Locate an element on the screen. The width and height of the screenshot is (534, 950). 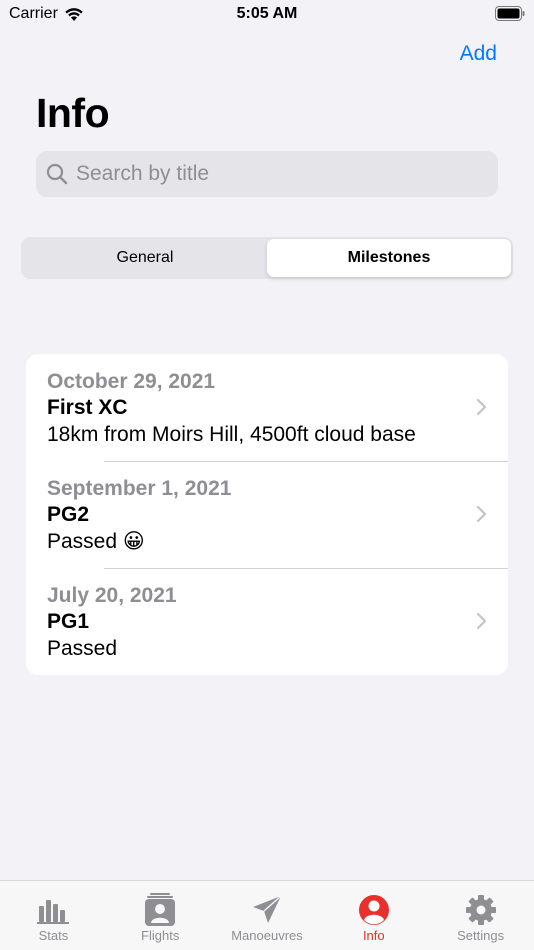
search-input is located at coordinates (276, 174).